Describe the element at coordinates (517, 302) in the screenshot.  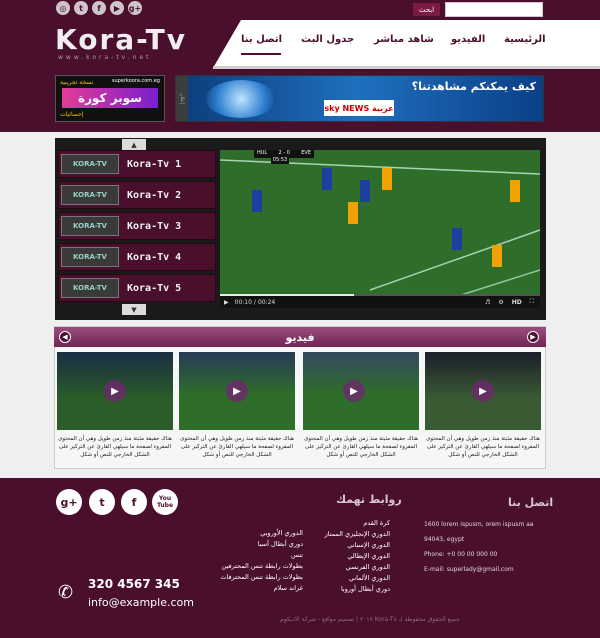
I see `hd-button: HD` at that location.